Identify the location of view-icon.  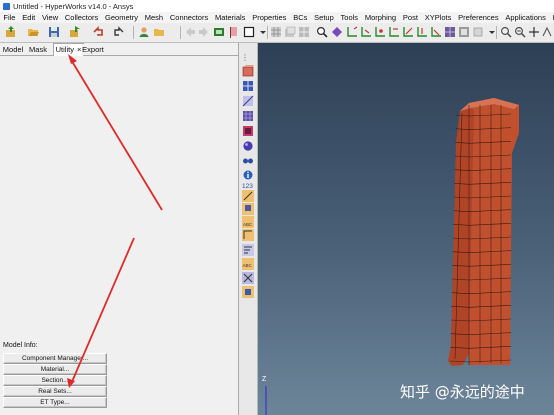
(478, 32).